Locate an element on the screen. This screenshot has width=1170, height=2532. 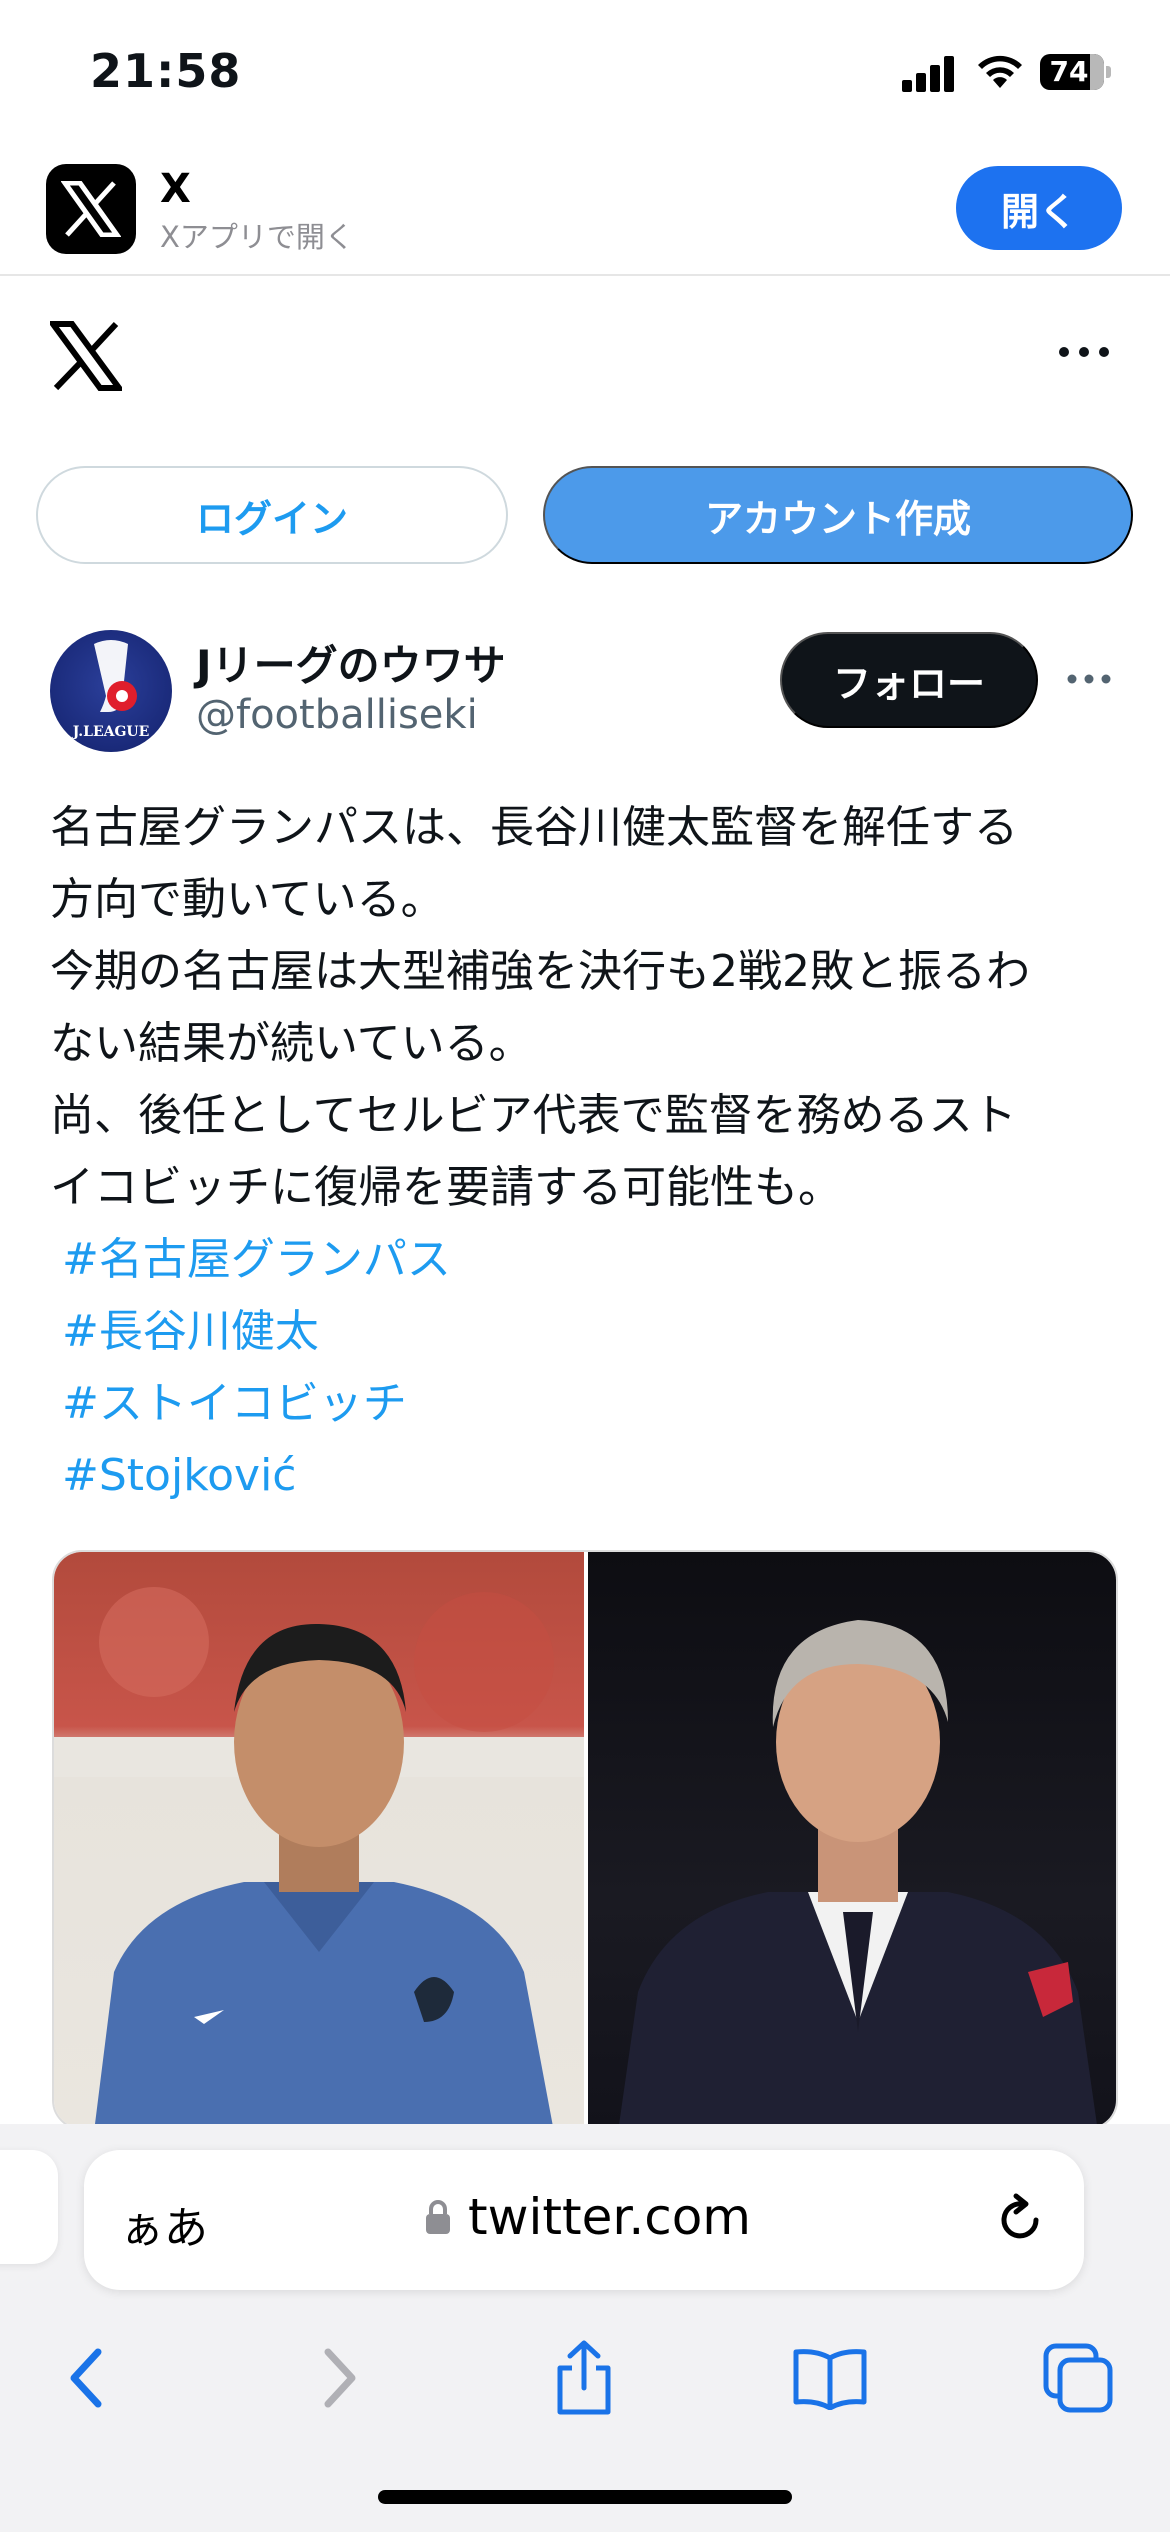
tweet-photo-right is located at coordinates (852, 1840).